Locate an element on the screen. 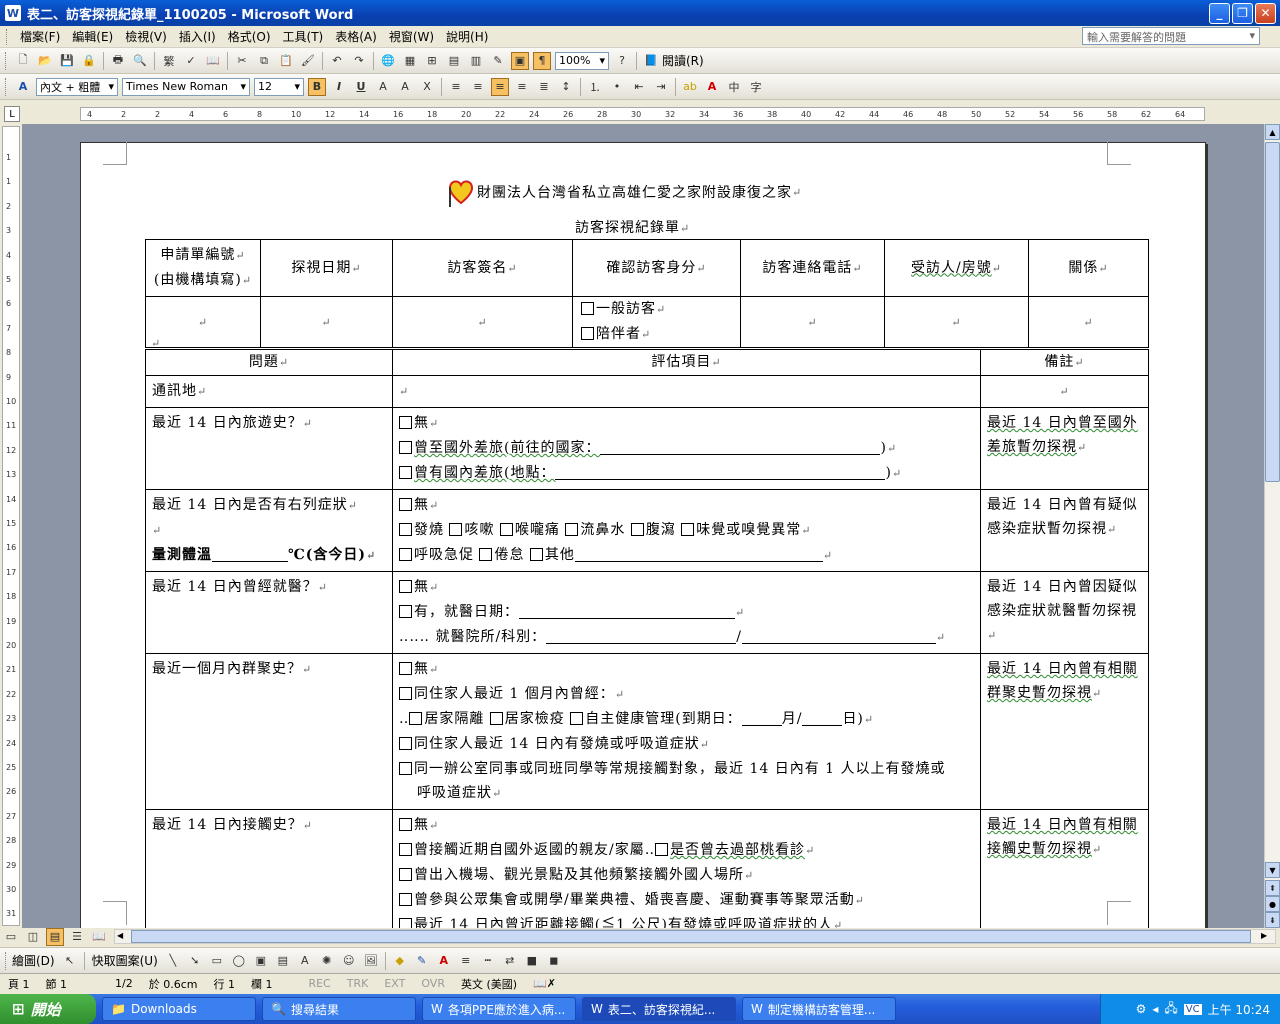 The width and height of the screenshot is (1280, 1024). clock: 上午 10:24 is located at coordinates (1239, 1009).